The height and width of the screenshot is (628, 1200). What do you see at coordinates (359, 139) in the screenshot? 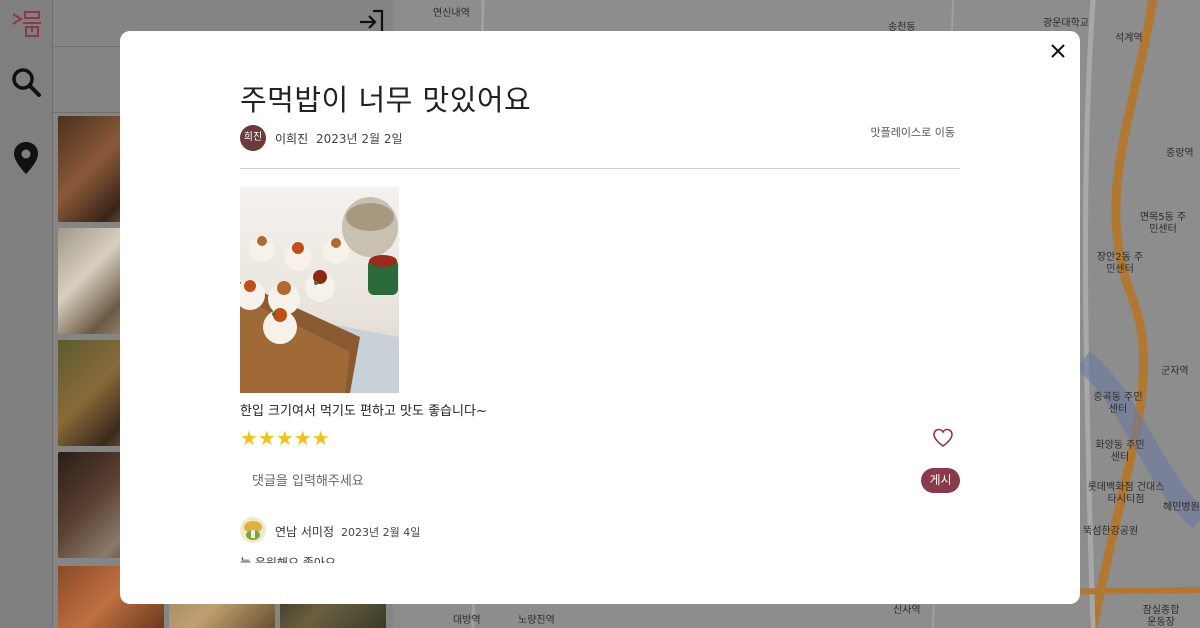
I see `review-date: 2023년 2월 2일` at bounding box center [359, 139].